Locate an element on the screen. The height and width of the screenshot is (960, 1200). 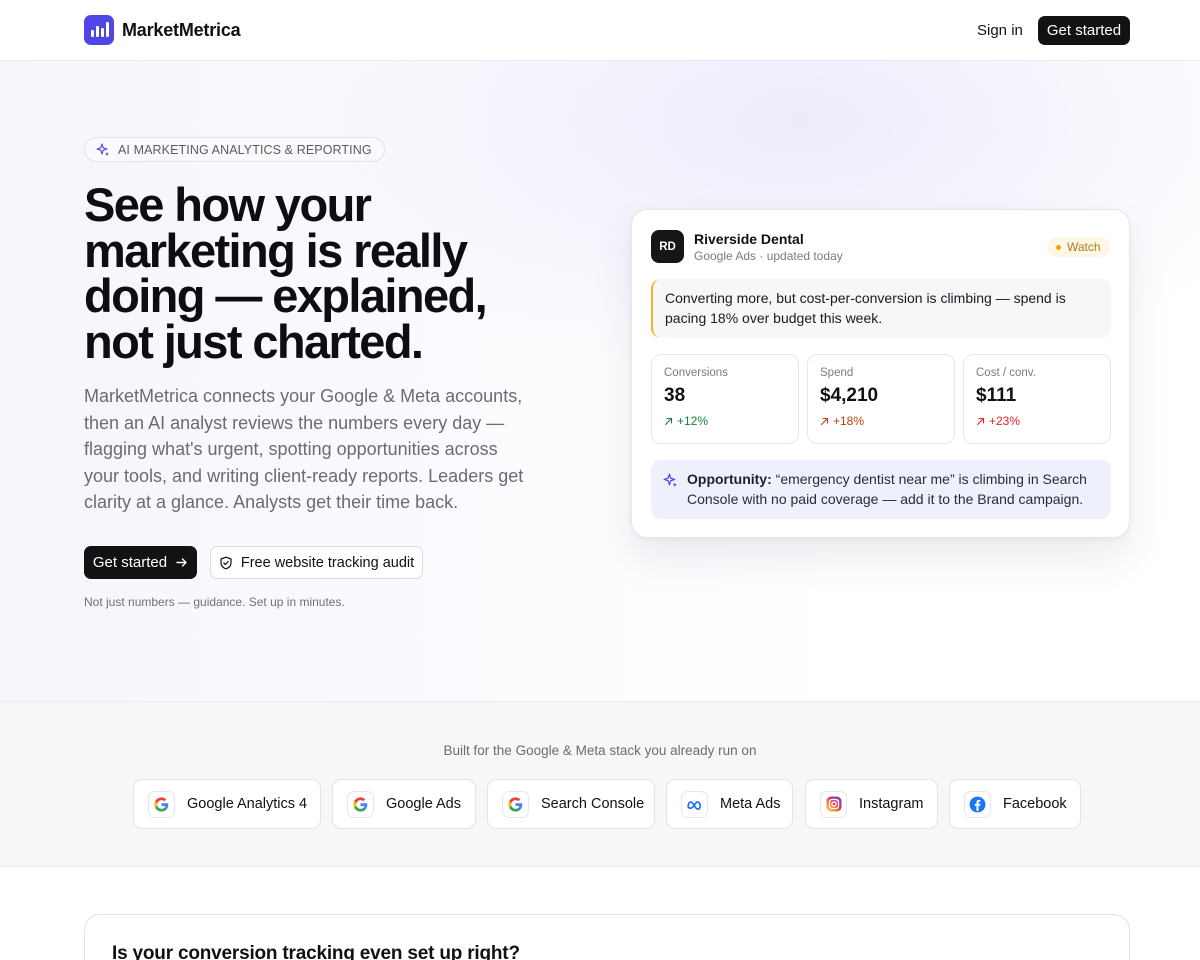
status-badge-text: Watch is located at coordinates (1084, 247).